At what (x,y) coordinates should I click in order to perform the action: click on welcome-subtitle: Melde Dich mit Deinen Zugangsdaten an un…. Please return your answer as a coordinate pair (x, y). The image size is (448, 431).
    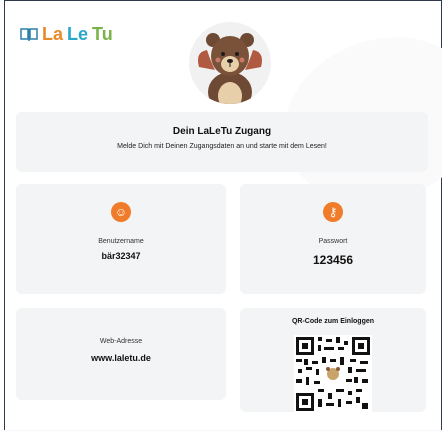
    Looking at the image, I should click on (222, 146).